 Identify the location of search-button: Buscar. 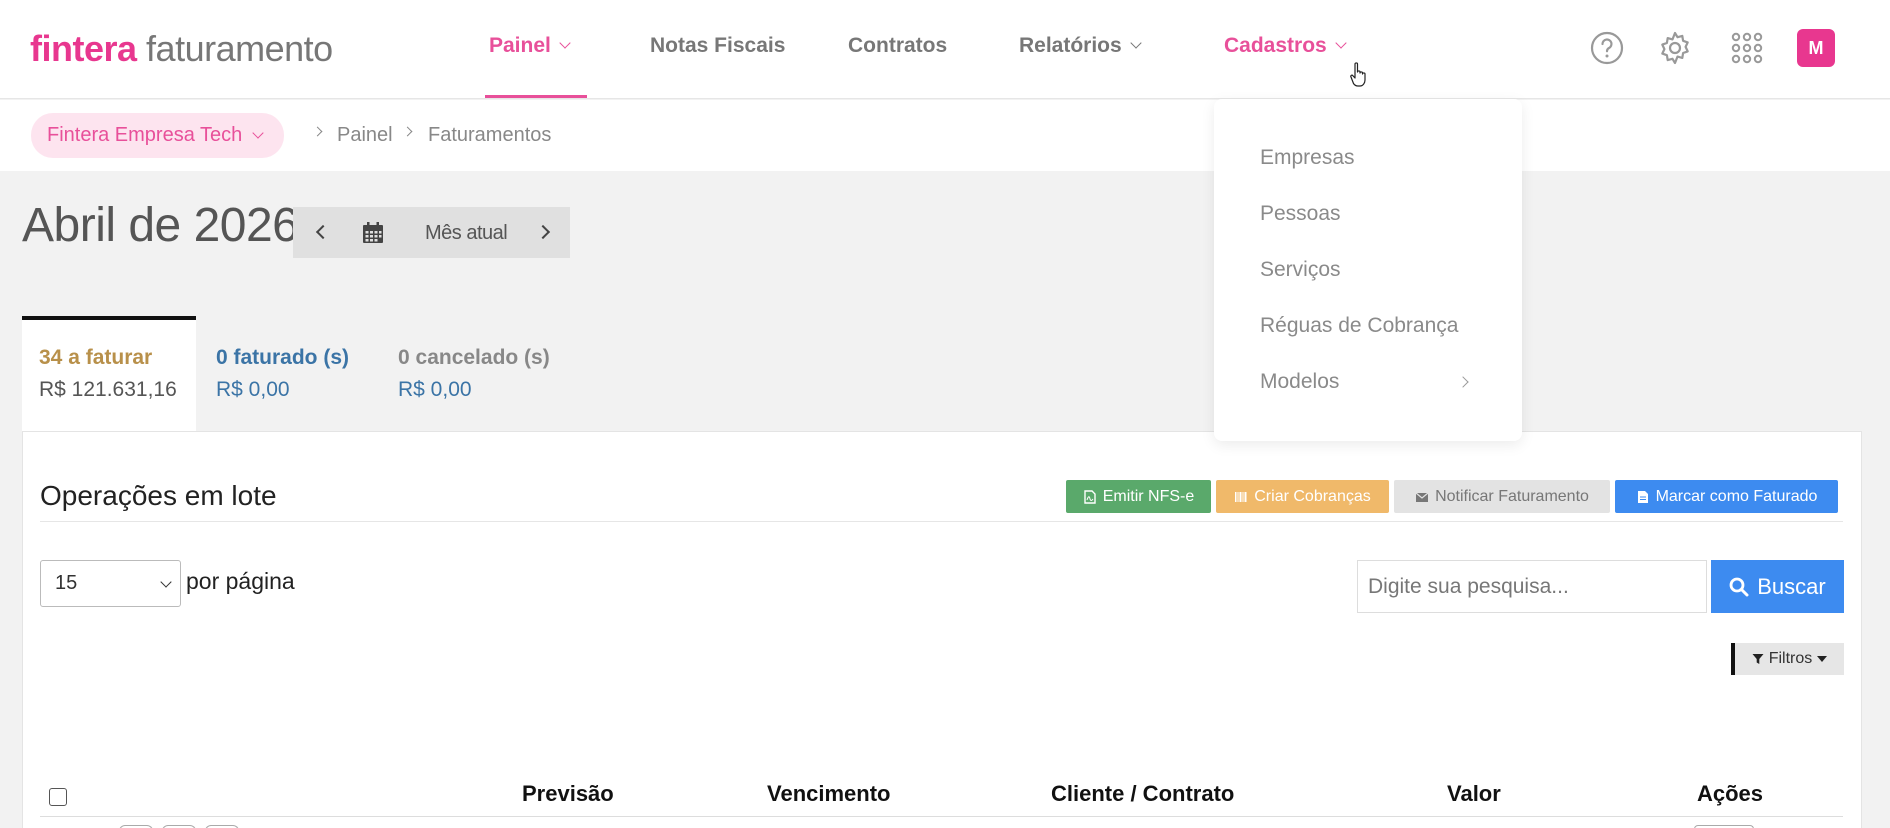
(1777, 586).